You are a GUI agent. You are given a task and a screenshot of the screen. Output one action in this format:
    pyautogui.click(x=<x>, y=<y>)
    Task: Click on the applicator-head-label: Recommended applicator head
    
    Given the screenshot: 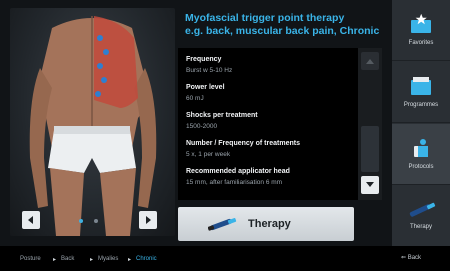 What is the action you would take?
    pyautogui.click(x=238, y=171)
    